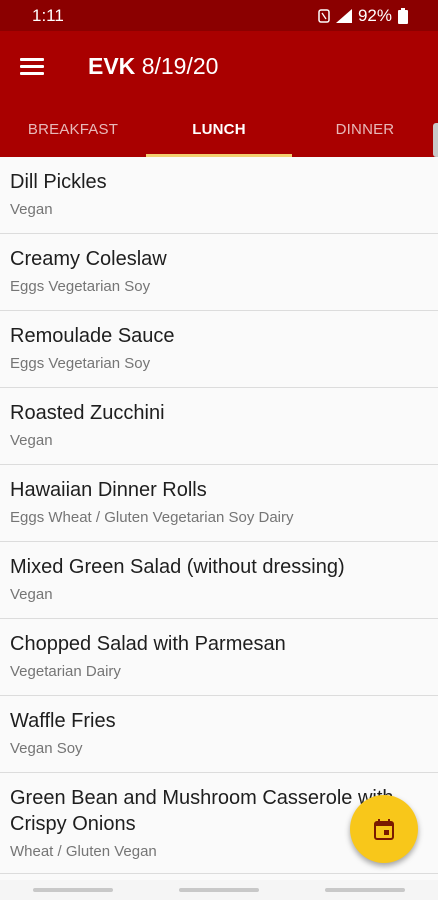  I want to click on item-tags: Eggs Wheat / Gluten Vegetarian Soy Dairy, so click(152, 517).